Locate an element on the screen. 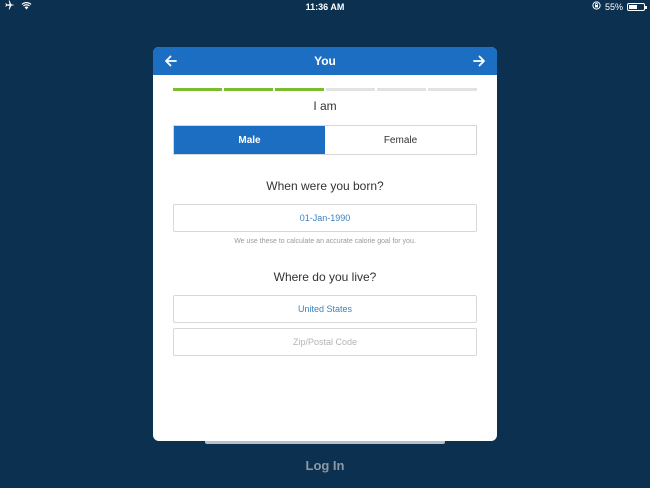  battery-icon is located at coordinates (637, 7).